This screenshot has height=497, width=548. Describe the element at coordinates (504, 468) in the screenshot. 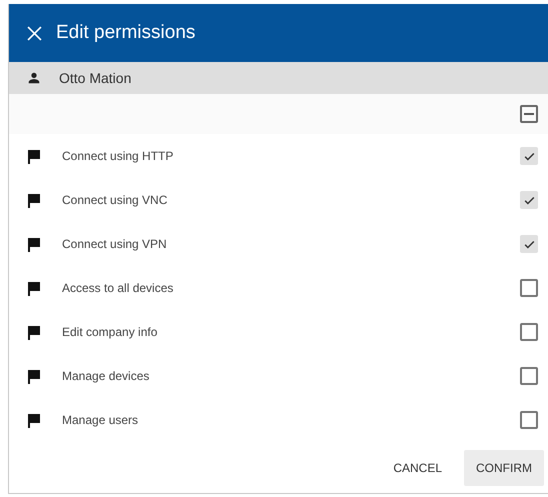

I see `confirm-button: CONFIRM` at that location.